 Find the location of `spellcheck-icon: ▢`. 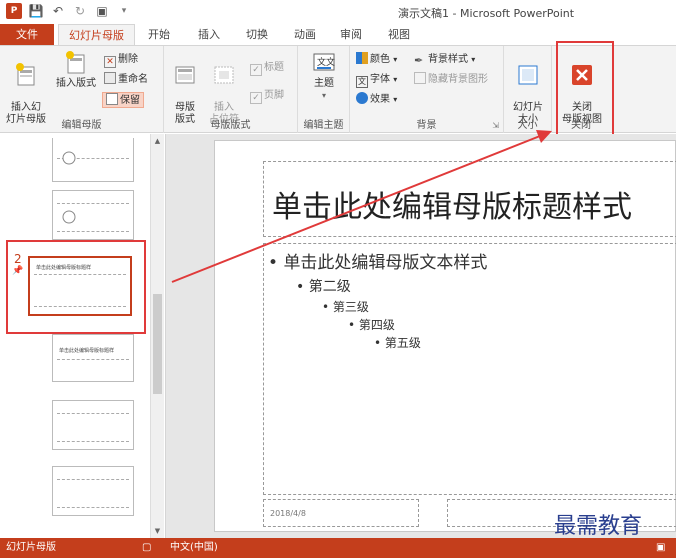

spellcheck-icon: ▢ is located at coordinates (146, 548).